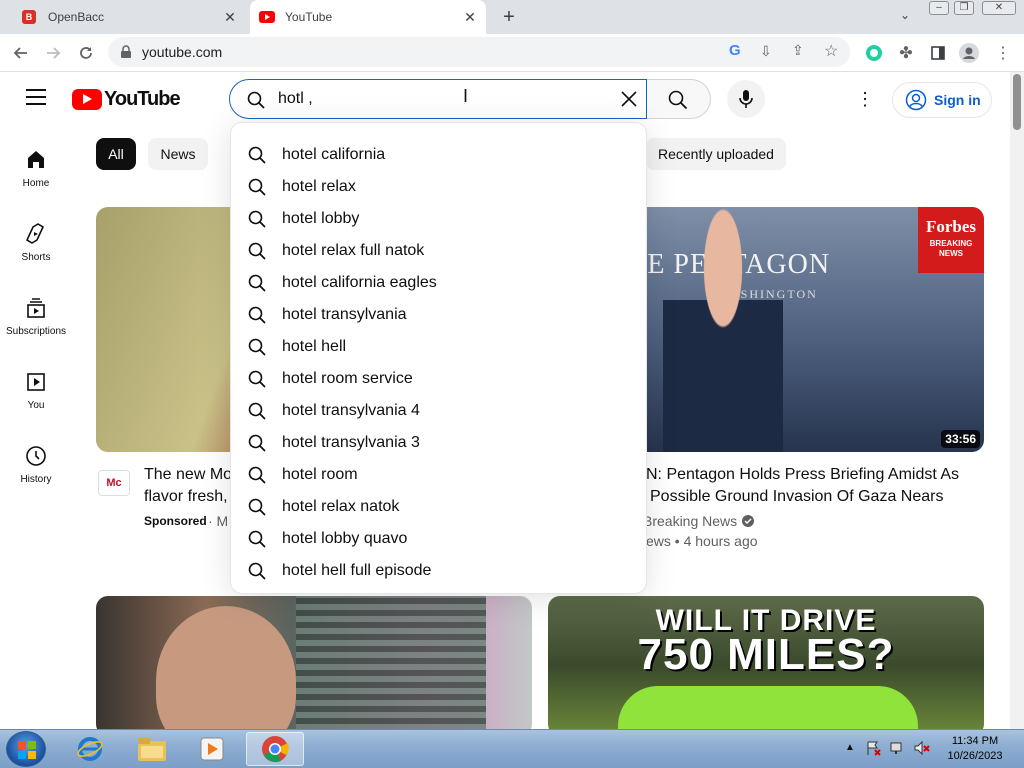  Describe the element at coordinates (351, 442) in the screenshot. I see `suggestion-text: hotel transylvania 3` at that location.